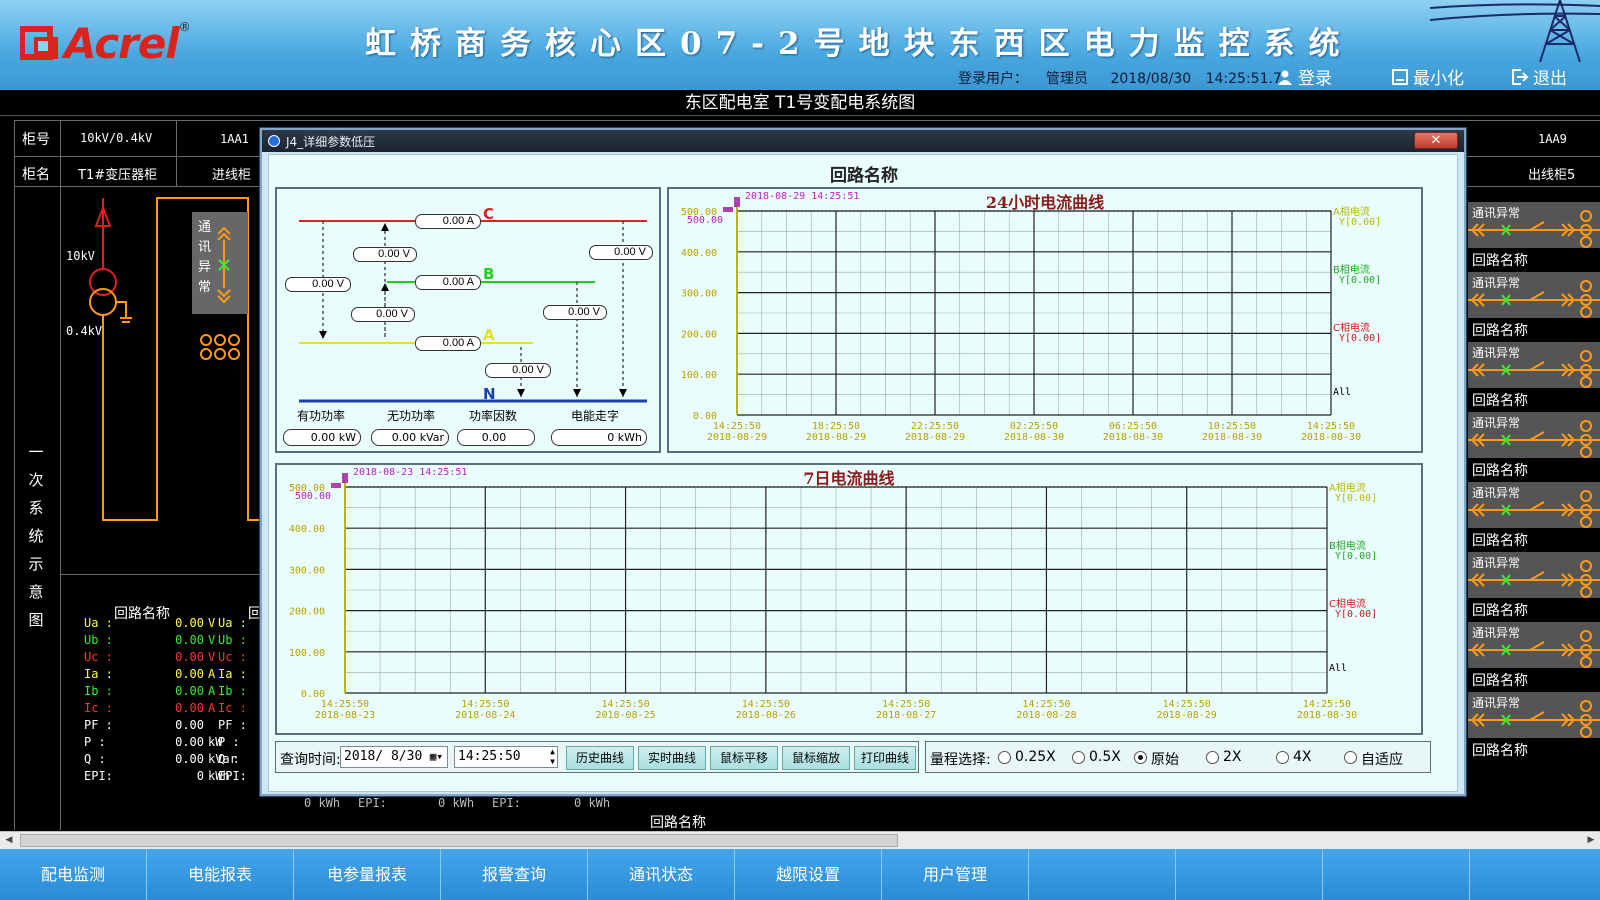  I want to click on epi-value: 0 kWh, so click(592, 803).